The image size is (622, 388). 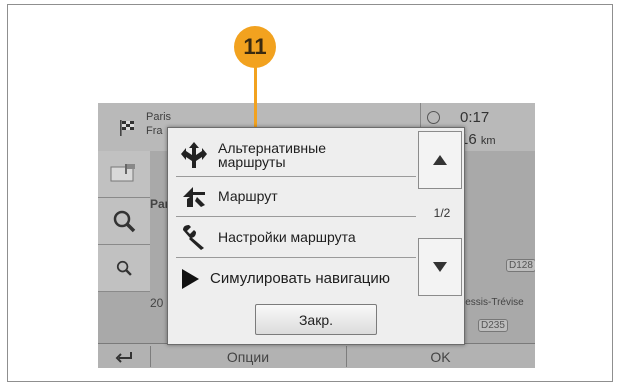 I want to click on alternative-routes-icon, so click(x=194, y=155).